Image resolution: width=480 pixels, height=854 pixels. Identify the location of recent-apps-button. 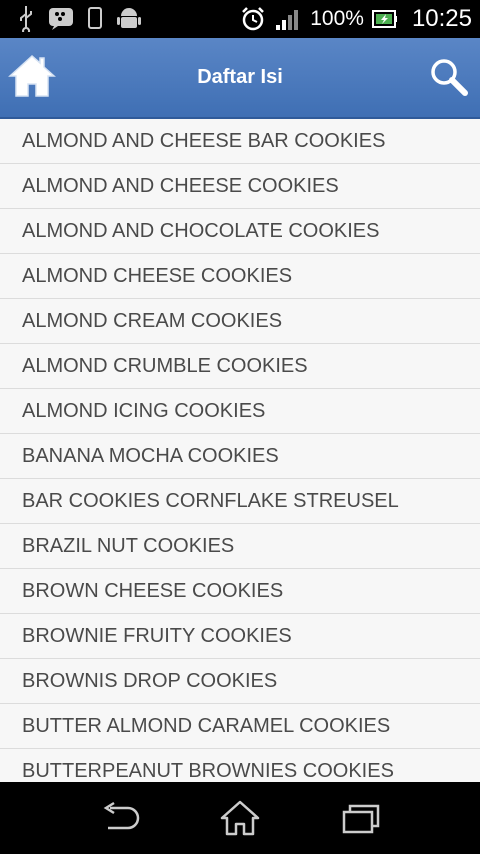
(360, 818).